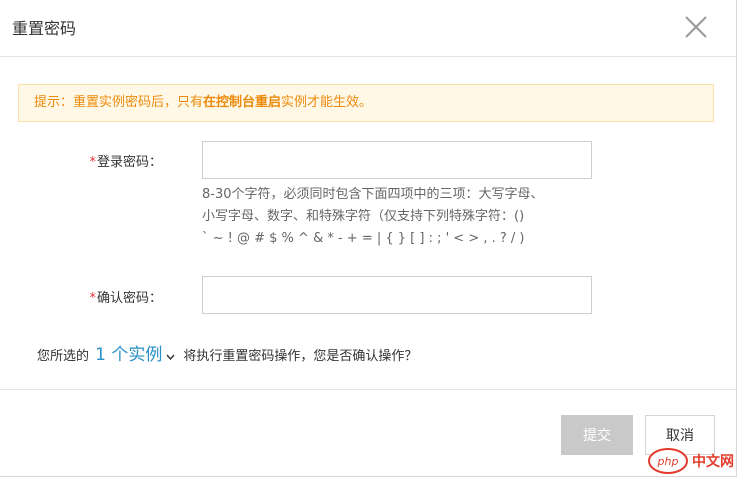  Describe the element at coordinates (63, 356) in the screenshot. I see `confirm-prefix: 您所选的` at that location.